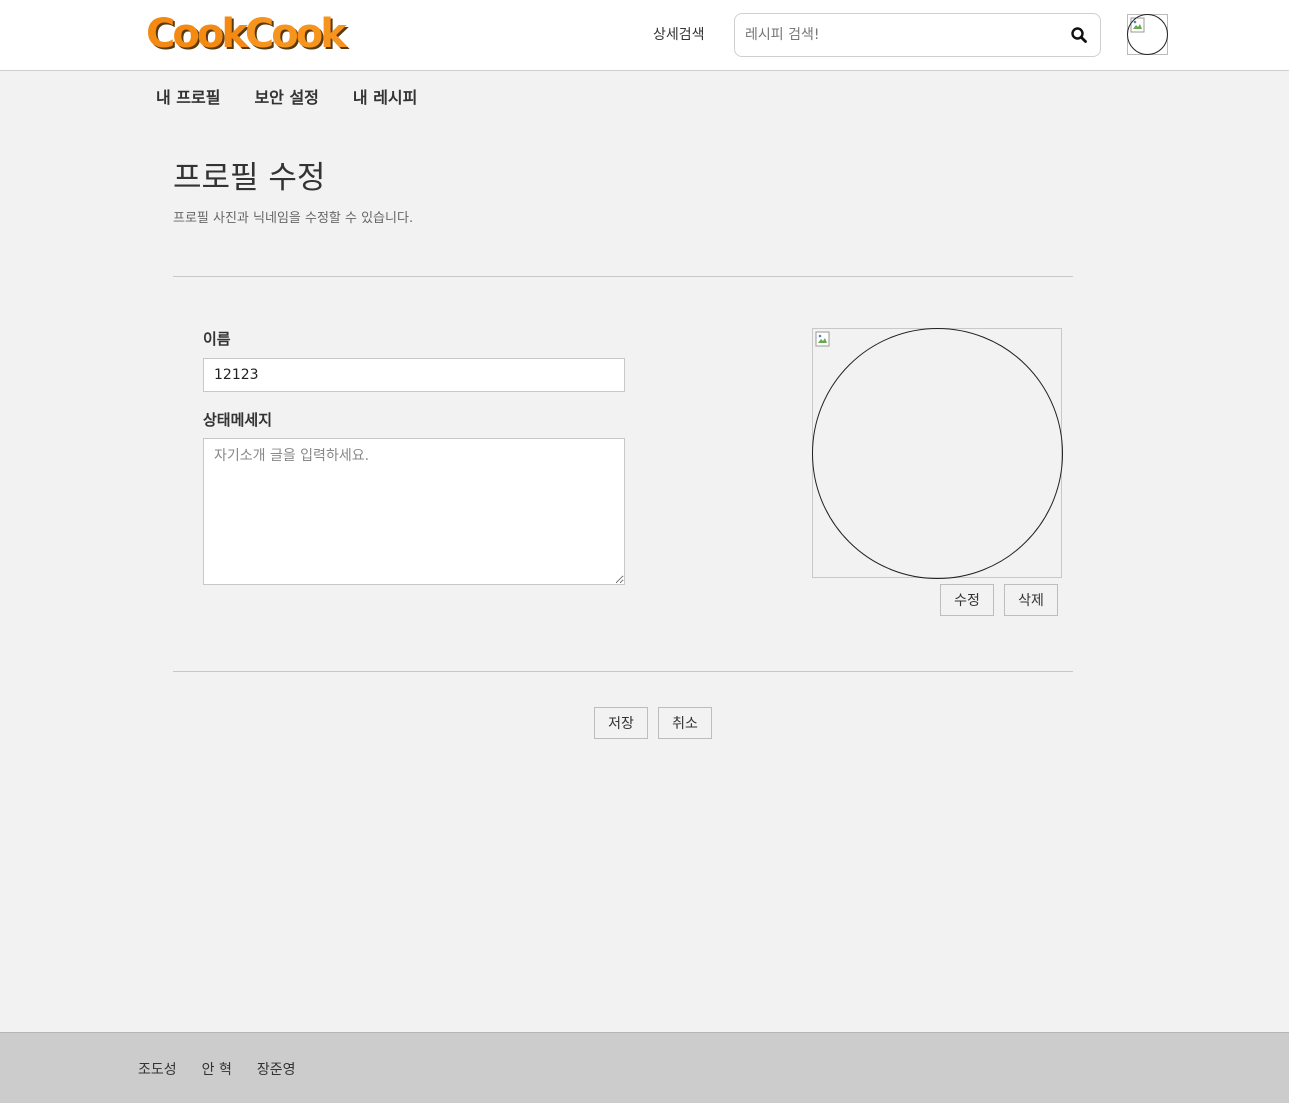 This screenshot has height=1103, width=1289. What do you see at coordinates (217, 339) in the screenshot?
I see `name-label: 이름` at bounding box center [217, 339].